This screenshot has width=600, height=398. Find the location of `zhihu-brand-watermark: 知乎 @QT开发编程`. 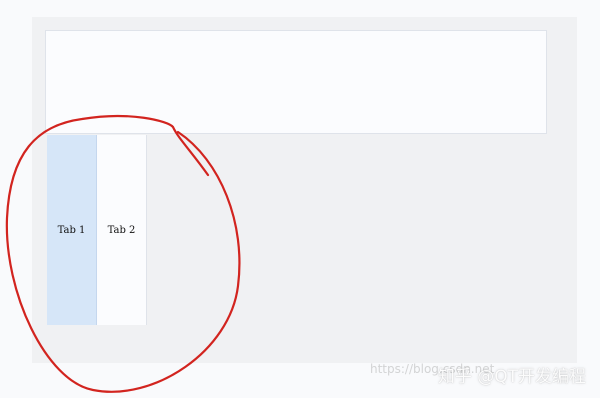

zhihu-brand-watermark: 知乎 @QT开发编程 is located at coordinates (511, 377).